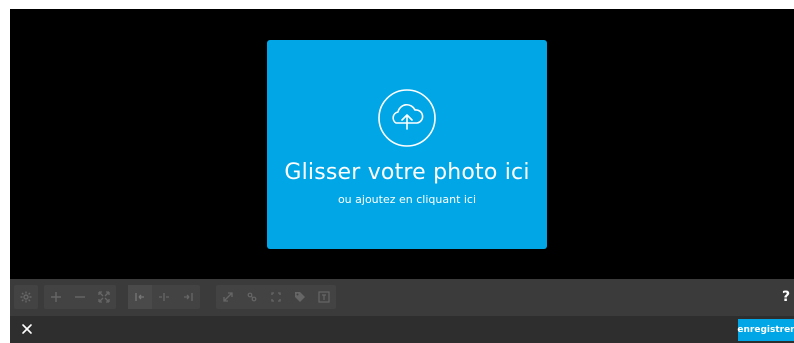  I want to click on toolbar-group-settings, so click(26, 297).